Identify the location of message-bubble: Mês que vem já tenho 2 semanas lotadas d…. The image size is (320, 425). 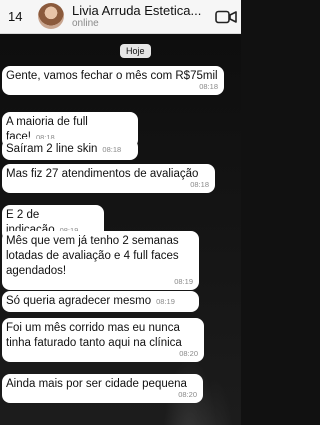
(100, 260).